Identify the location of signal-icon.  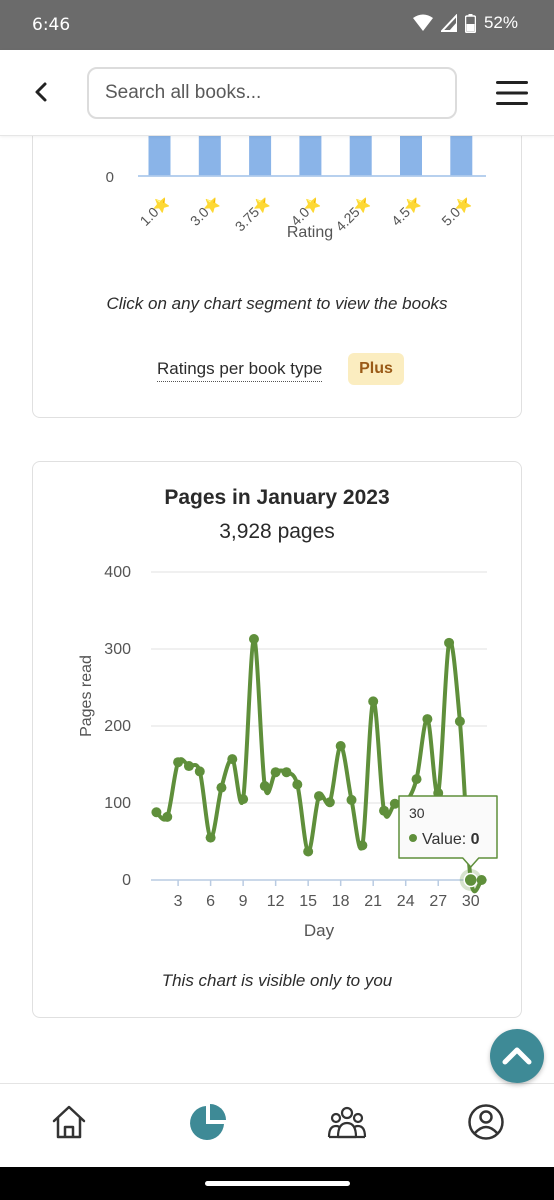
(448, 23).